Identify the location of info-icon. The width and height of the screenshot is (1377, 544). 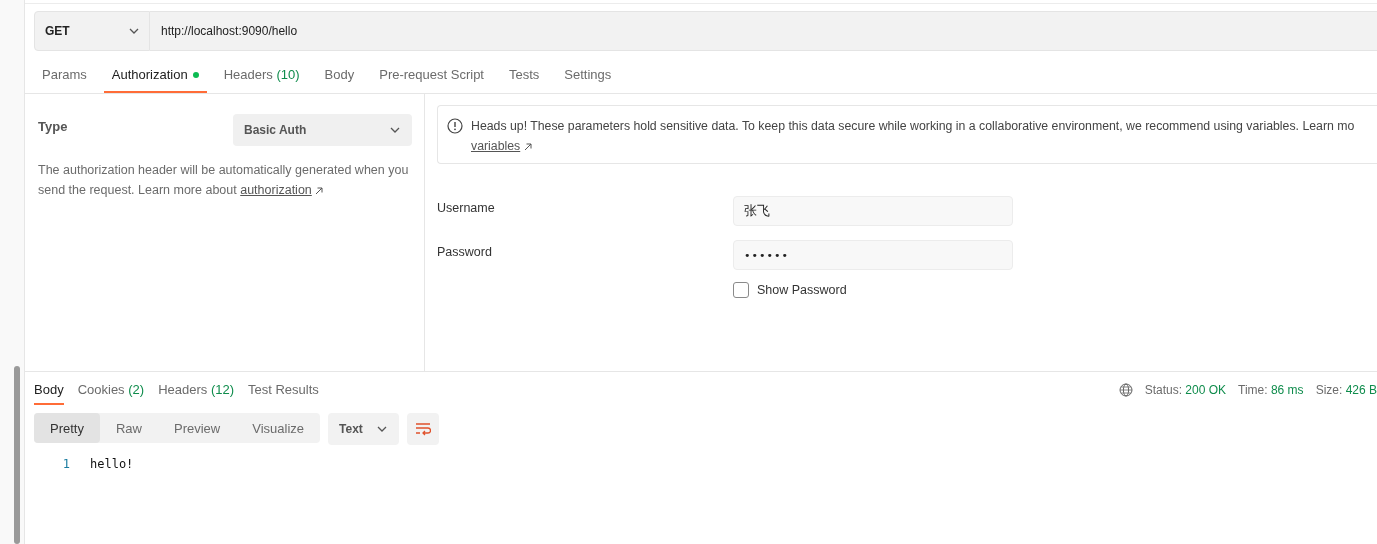
(455, 126).